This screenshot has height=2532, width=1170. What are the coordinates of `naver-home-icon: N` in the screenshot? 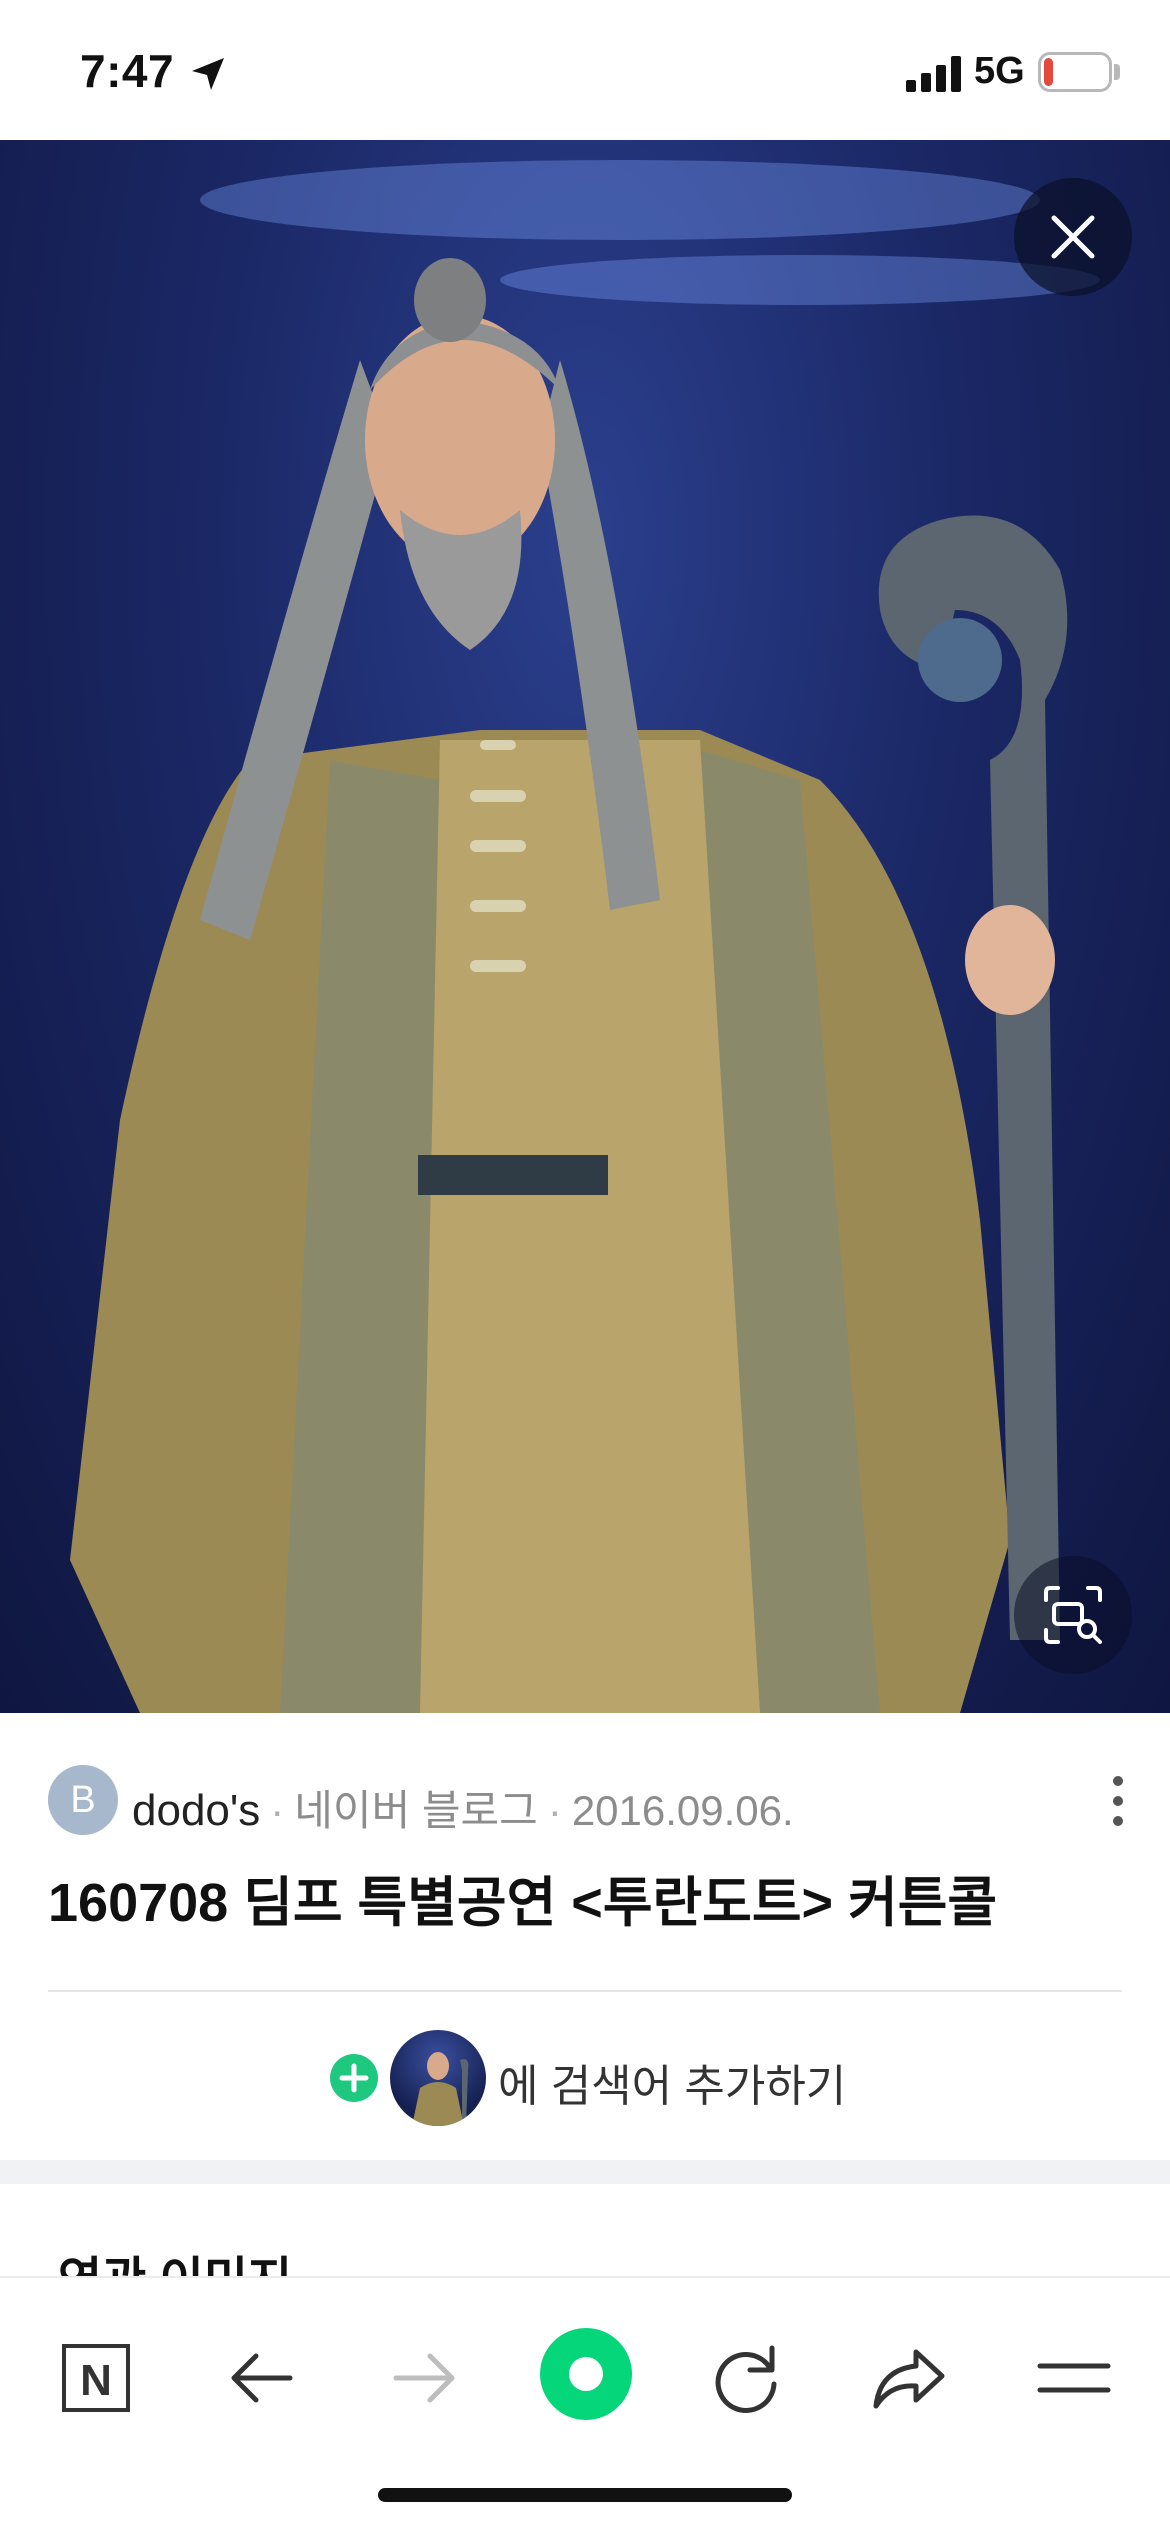 It's located at (96, 2378).